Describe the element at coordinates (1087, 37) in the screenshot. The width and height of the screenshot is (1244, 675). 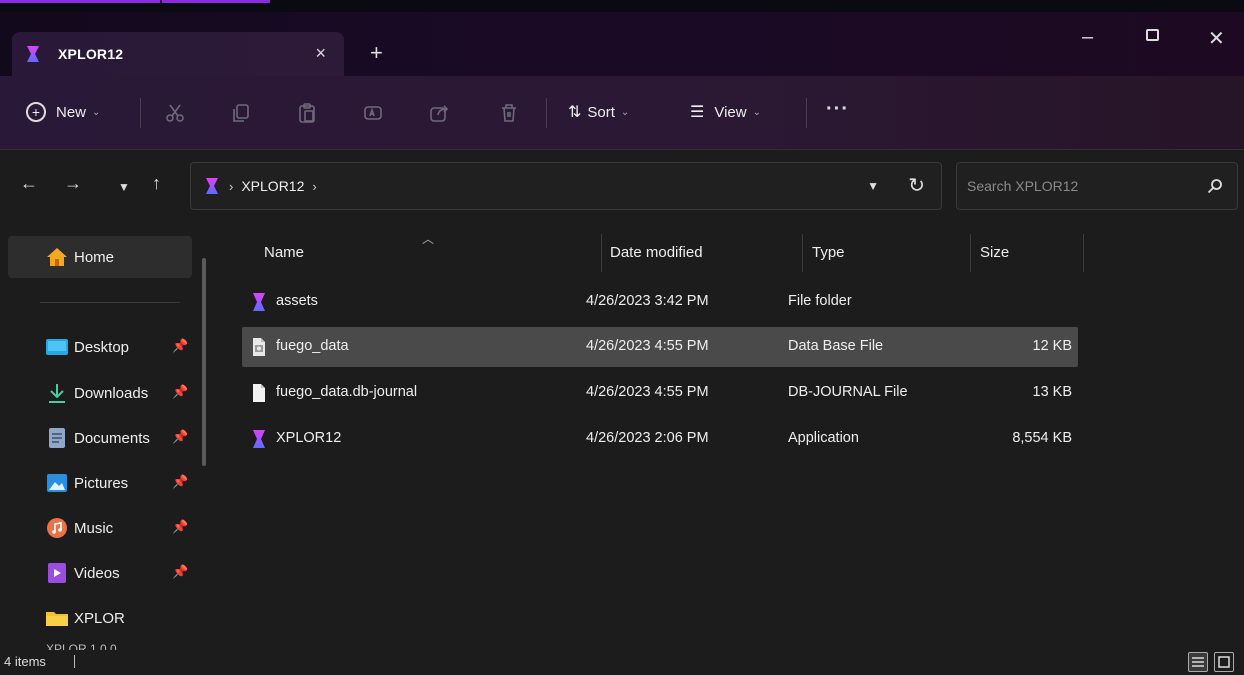
I see `minimize-icon: –` at that location.